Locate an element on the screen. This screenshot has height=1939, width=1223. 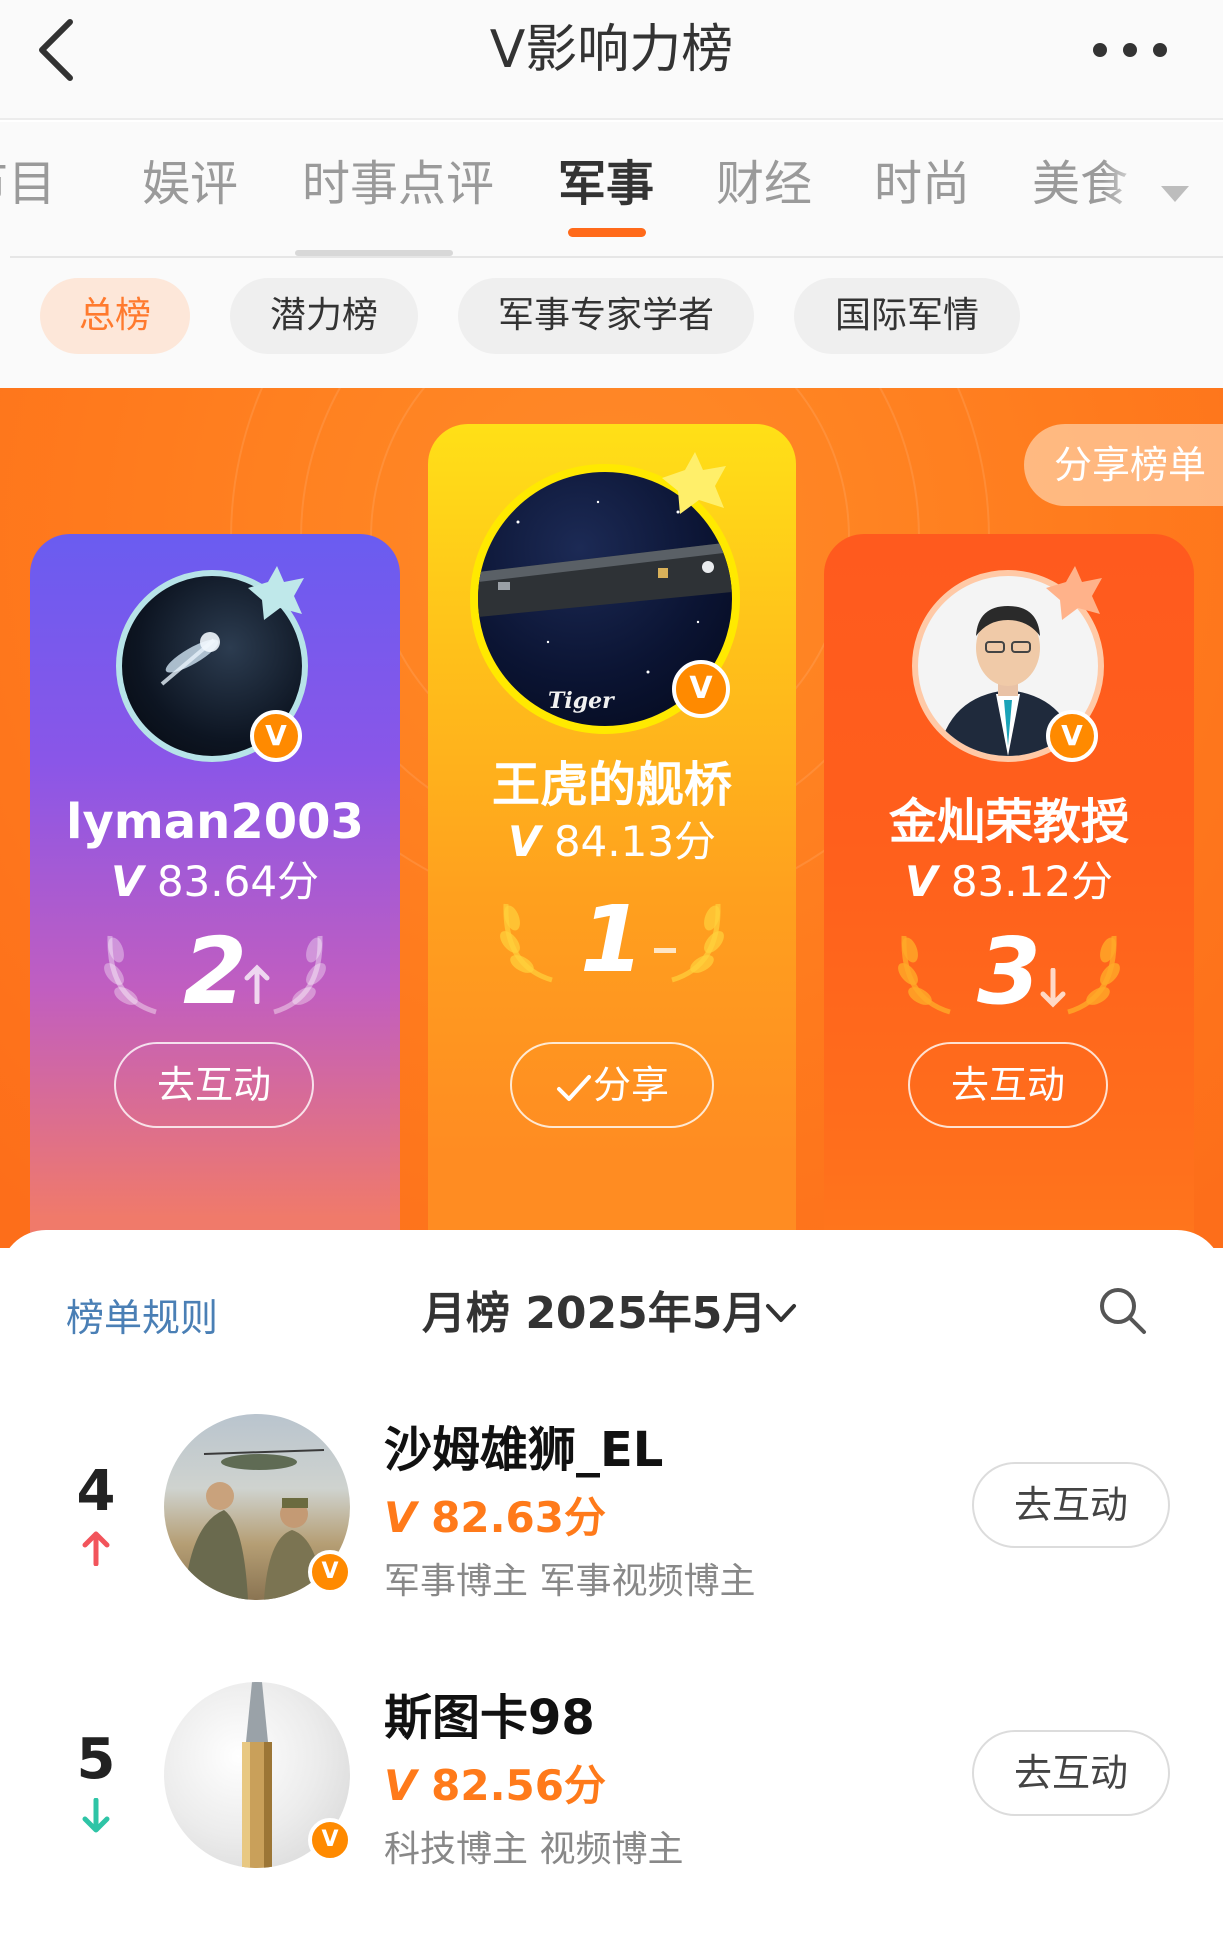
podium-card-rank-2: V lyman2003 V 83.64分 2 去互动 is located at coordinates (215, 891).